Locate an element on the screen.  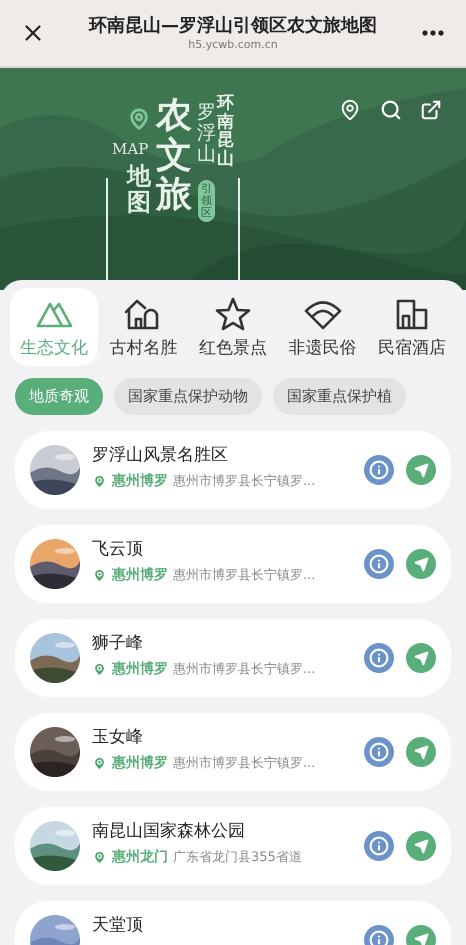
place-card: 天堂顶 is located at coordinates (233, 923).